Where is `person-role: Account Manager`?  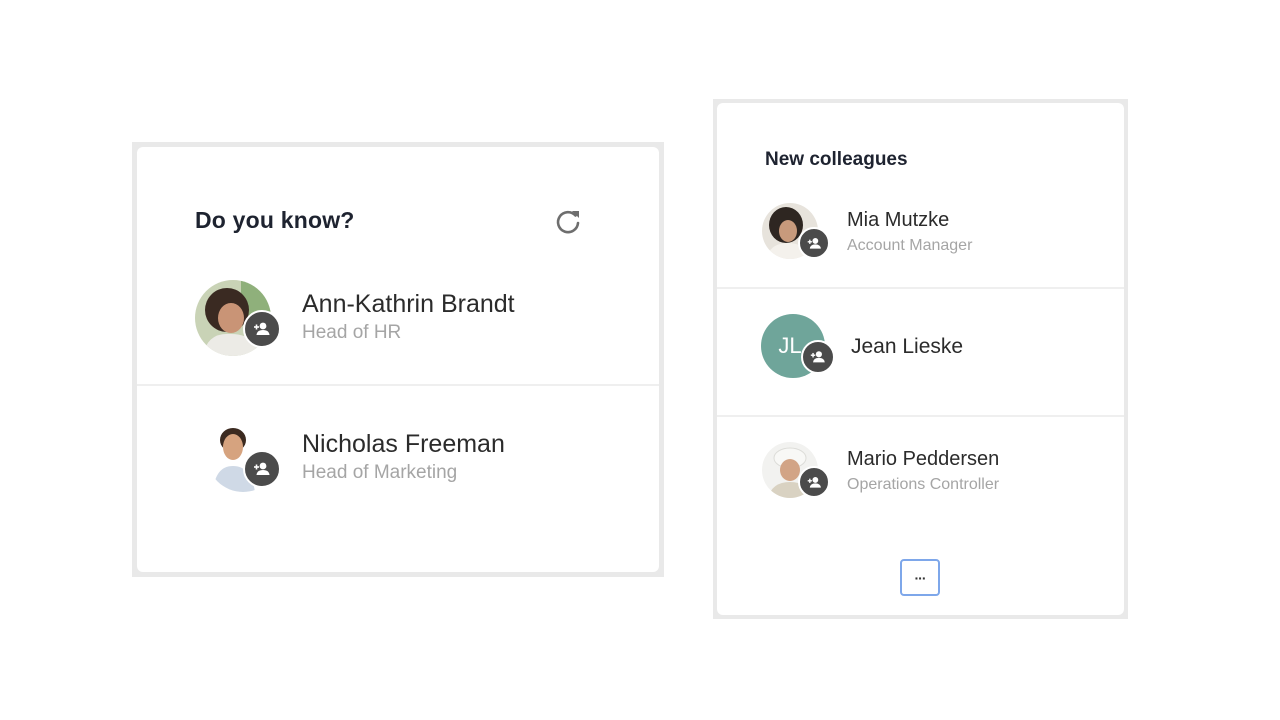
person-role: Account Manager is located at coordinates (910, 245).